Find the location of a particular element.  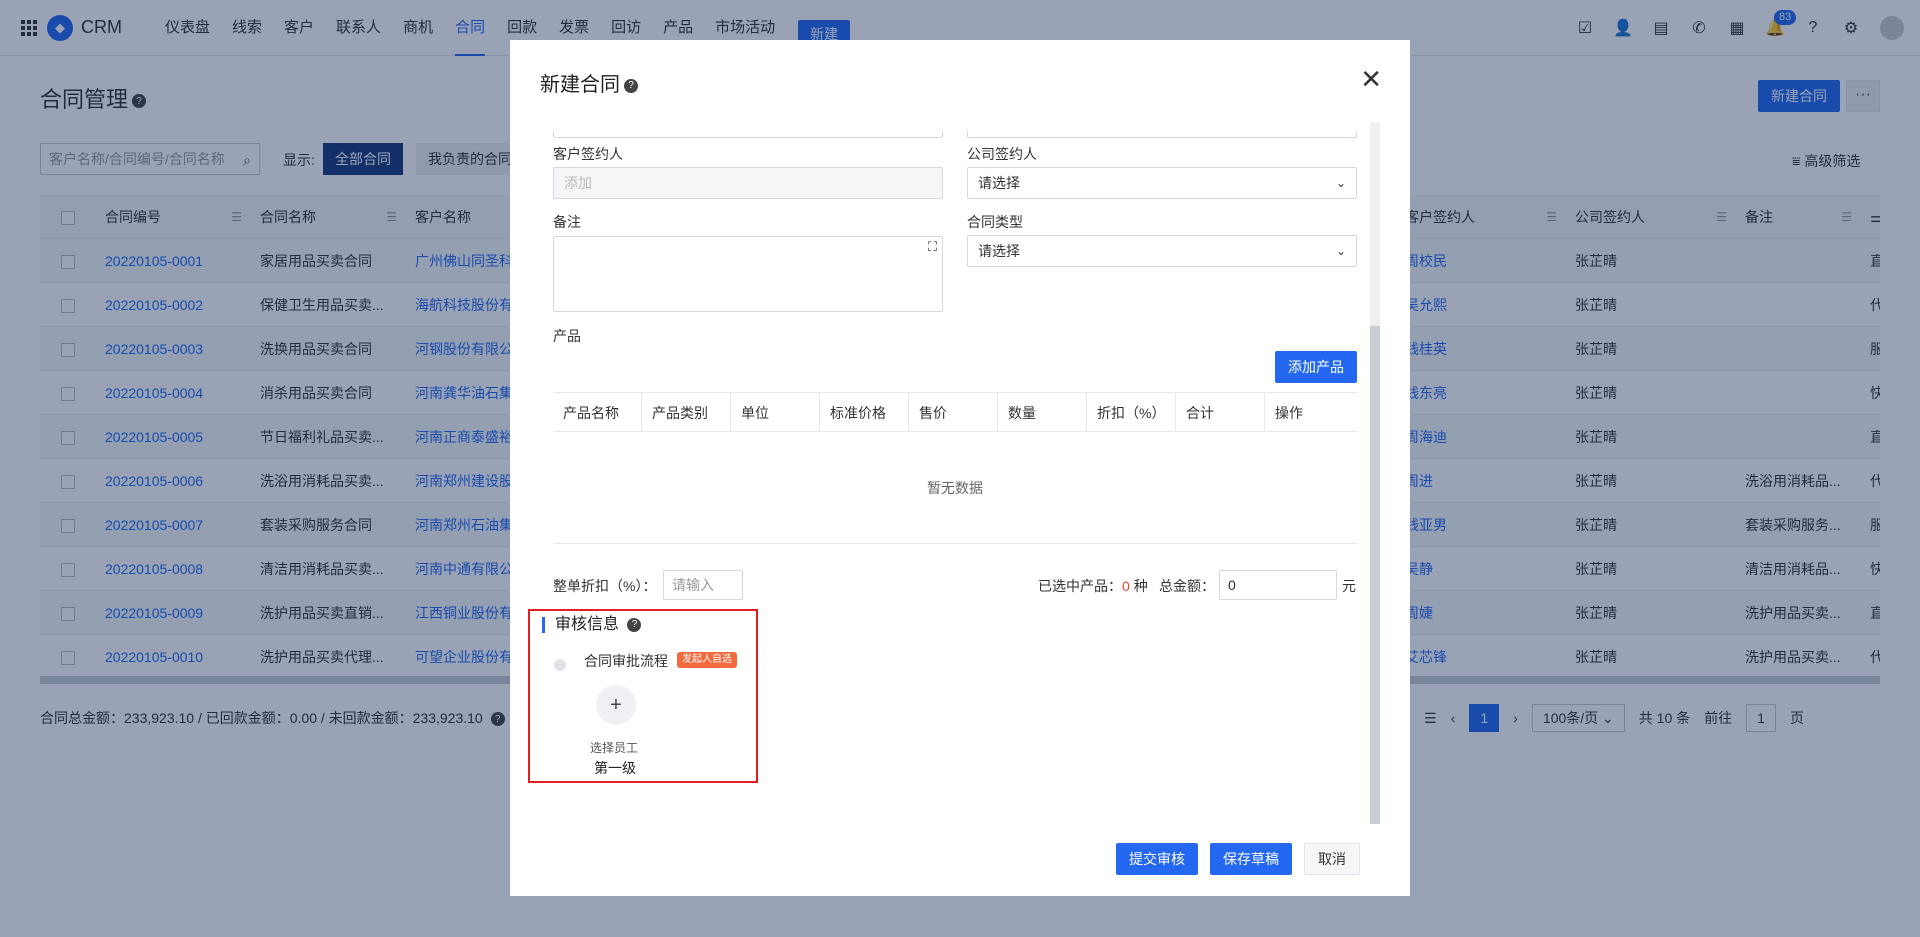

close-icon: ✕ is located at coordinates (1371, 79).